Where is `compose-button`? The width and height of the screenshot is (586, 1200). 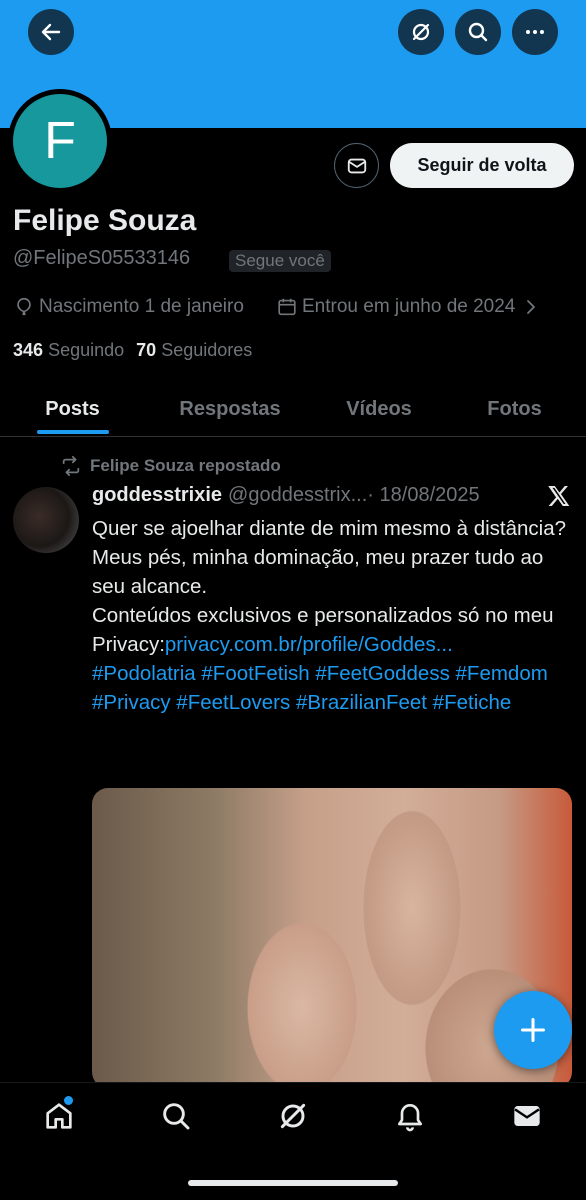
compose-button is located at coordinates (533, 1030).